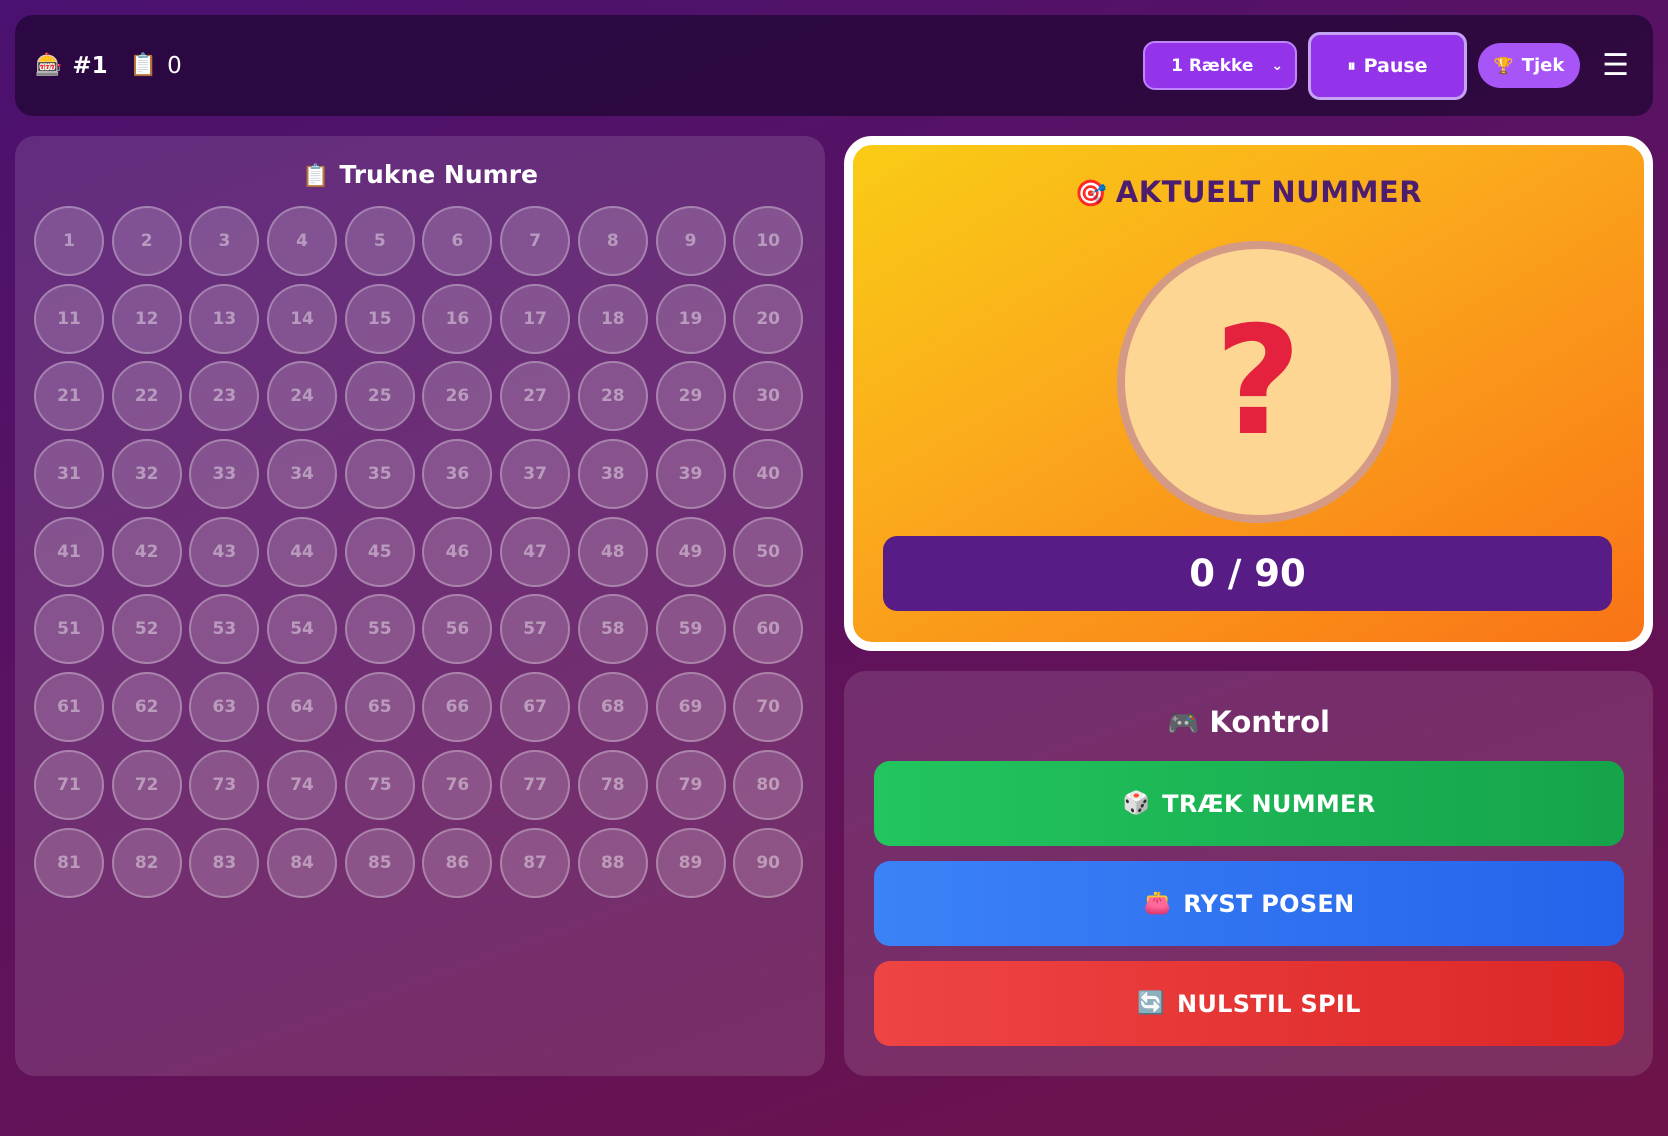 This screenshot has width=1668, height=1136. Describe the element at coordinates (1268, 1003) in the screenshot. I see `reset-game-label: NULSTIL SPIL` at that location.